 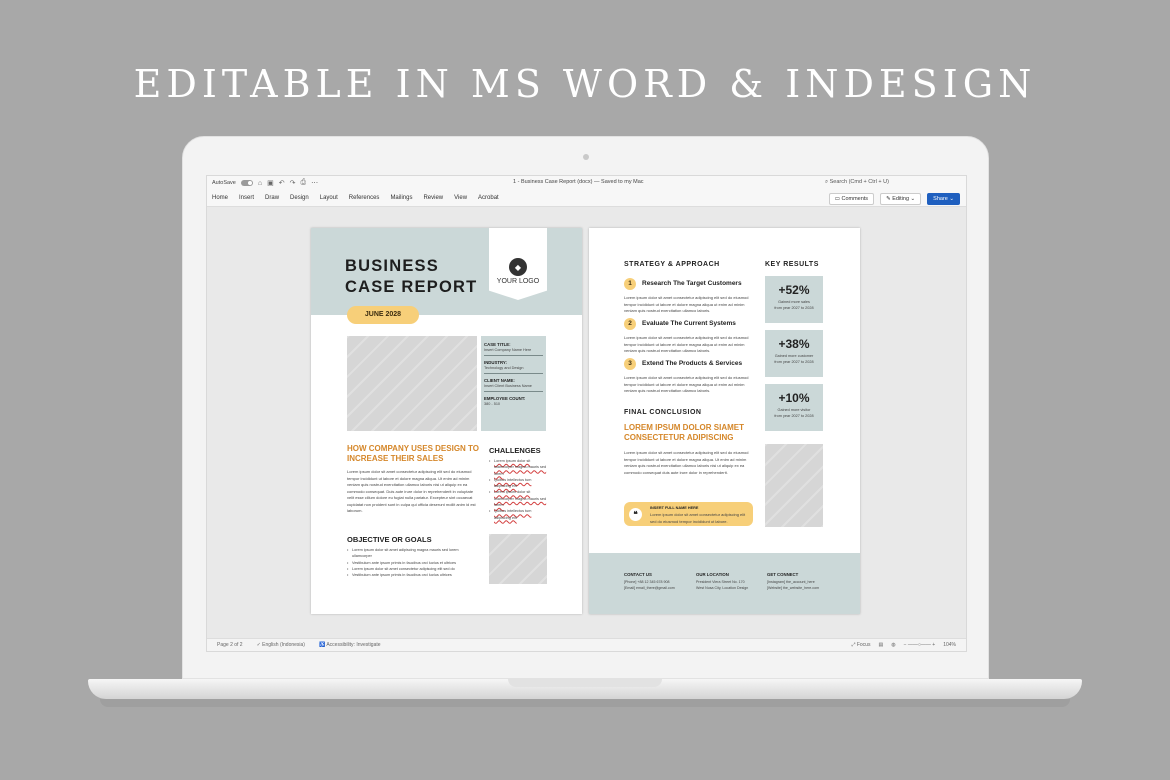 I want to click on footer-line: [Email] email_there@gmail.com, so click(x=649, y=587).